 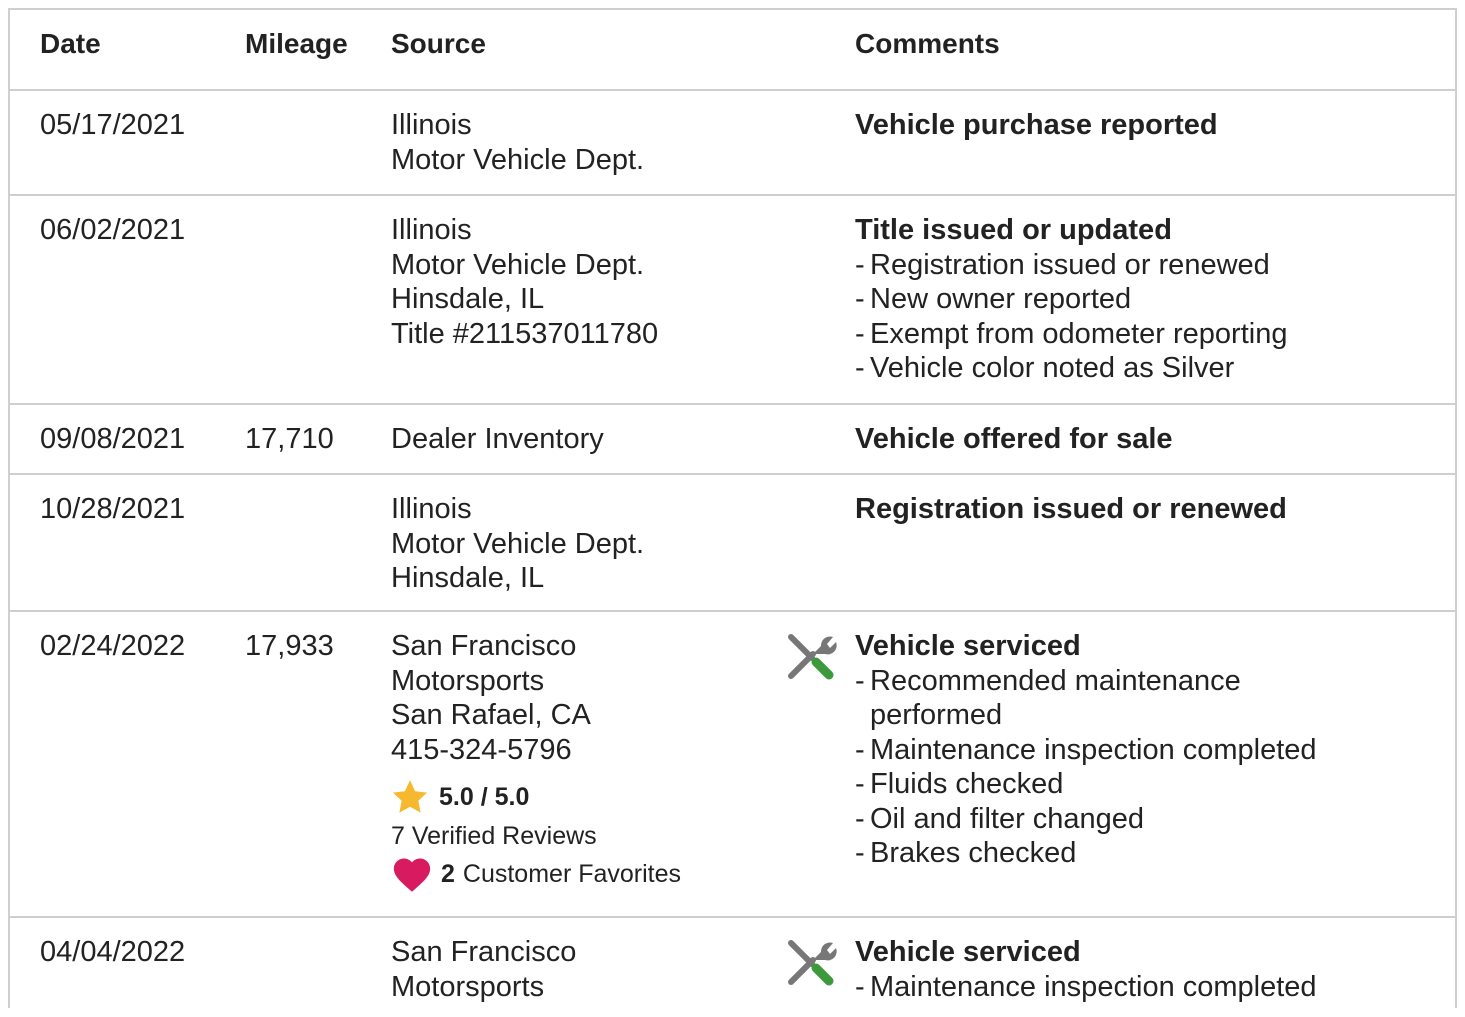 What do you see at coordinates (113, 646) in the screenshot?
I see `row-date: 02/24/2022` at bounding box center [113, 646].